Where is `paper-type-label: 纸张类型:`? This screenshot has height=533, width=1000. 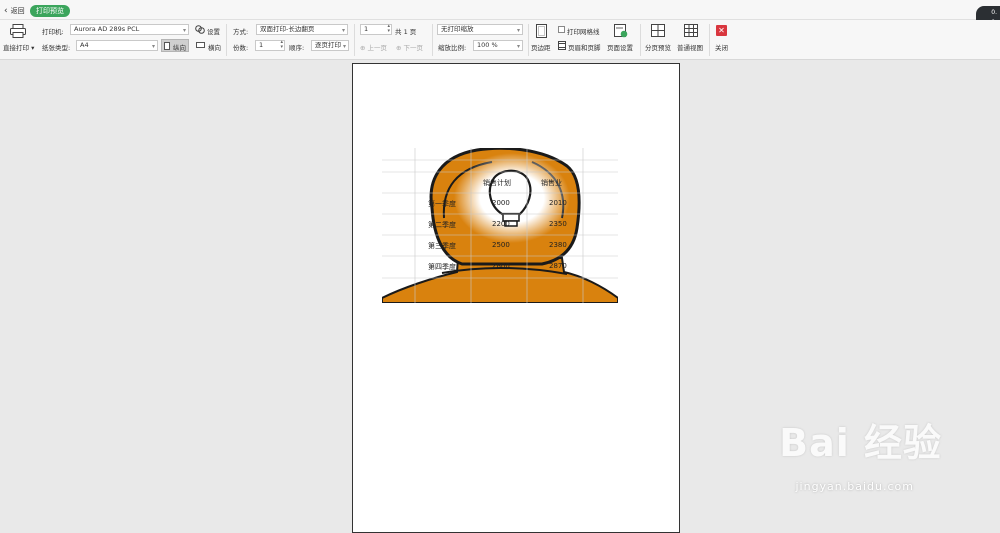 paper-type-label: 纸张类型: is located at coordinates (56, 48).